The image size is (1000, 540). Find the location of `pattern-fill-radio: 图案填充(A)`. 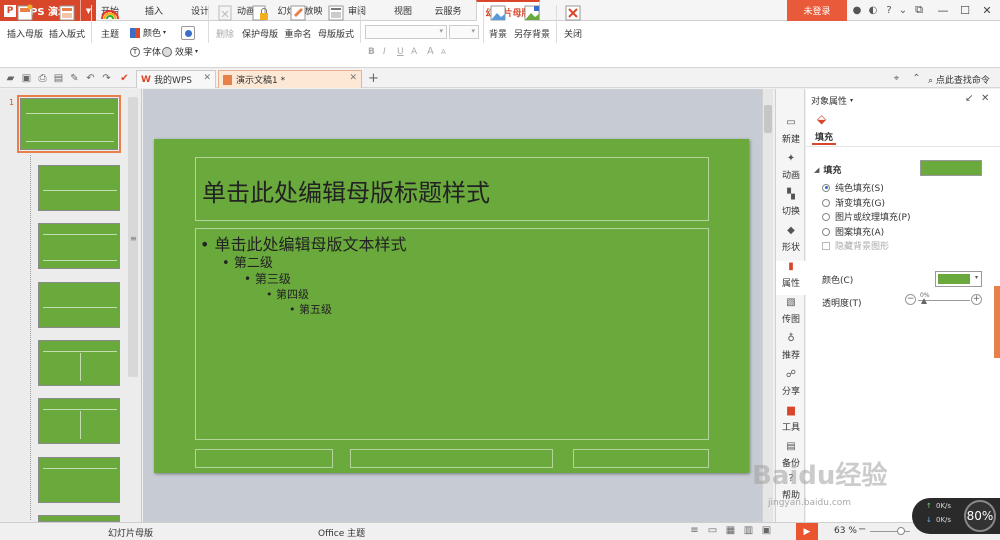

pattern-fill-radio: 图案填充(A) is located at coordinates (853, 231).